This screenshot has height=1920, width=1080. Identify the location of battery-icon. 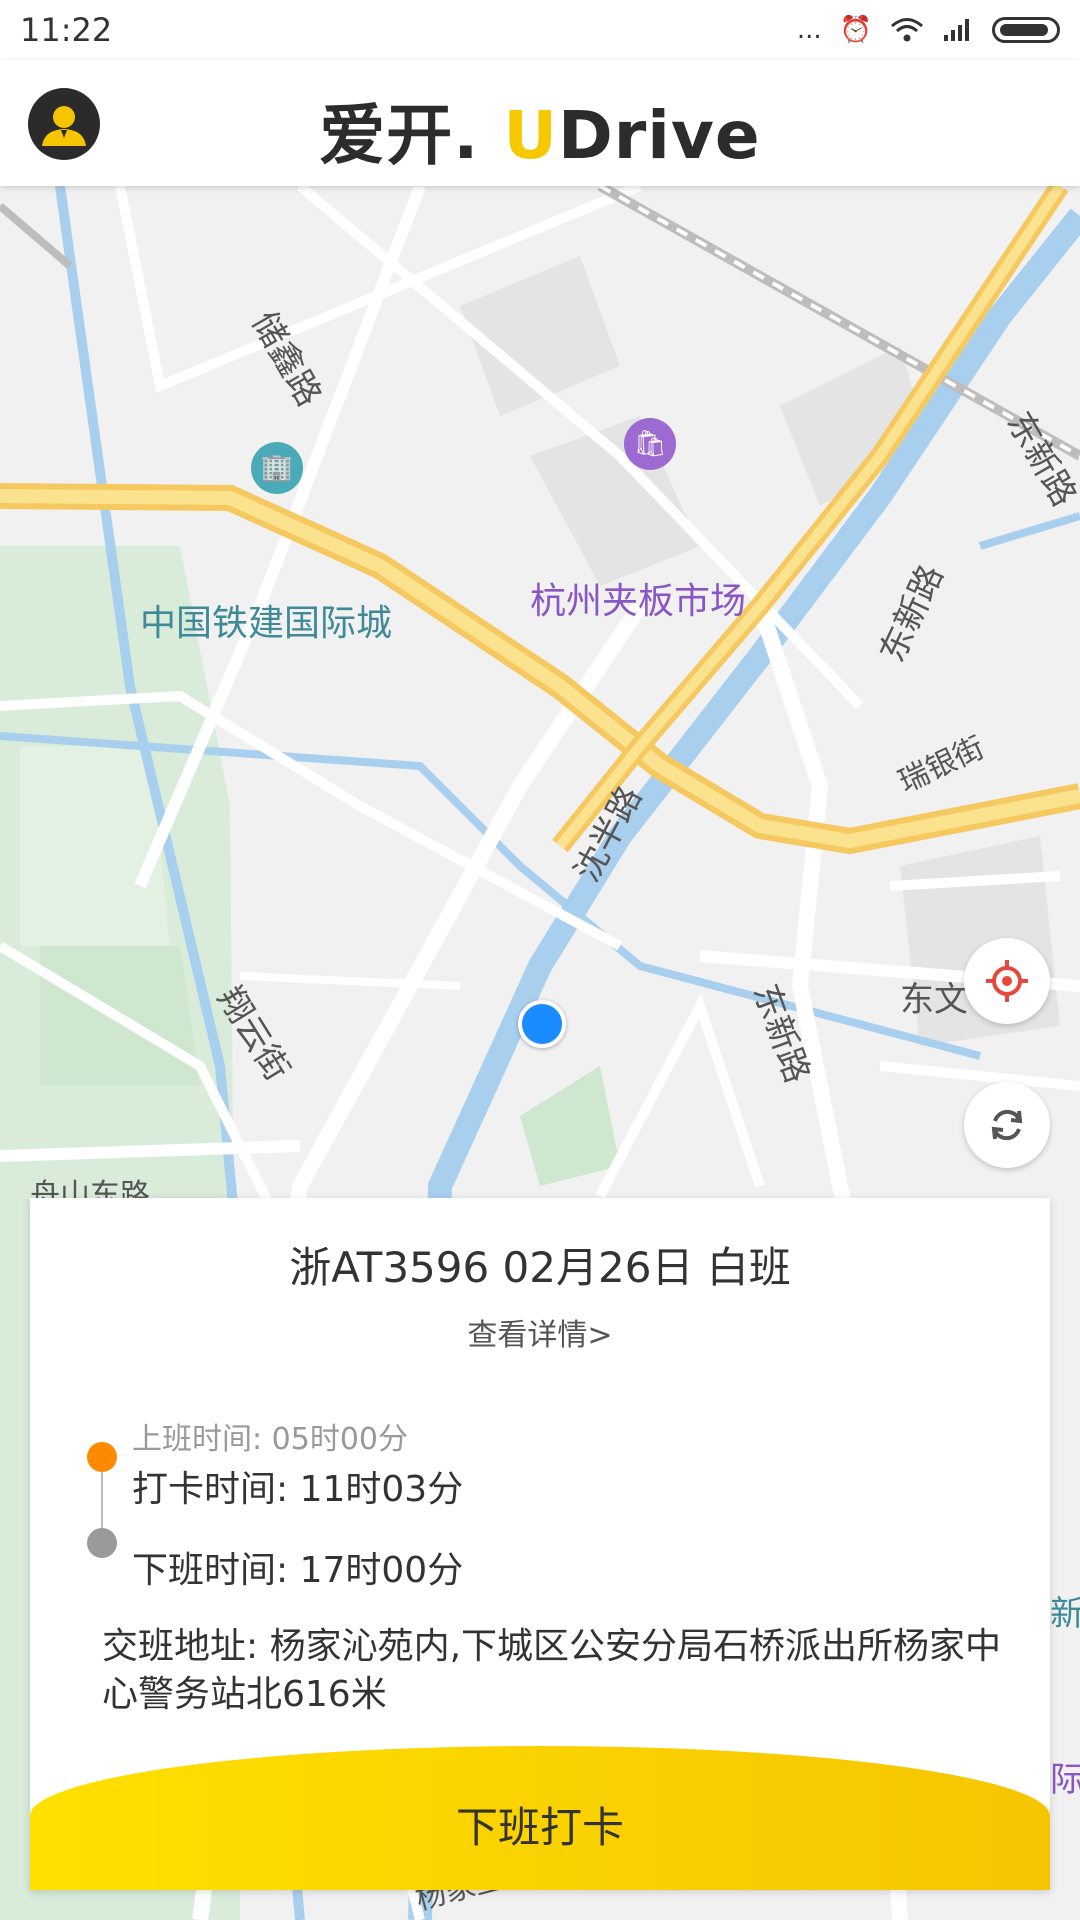
(1026, 30).